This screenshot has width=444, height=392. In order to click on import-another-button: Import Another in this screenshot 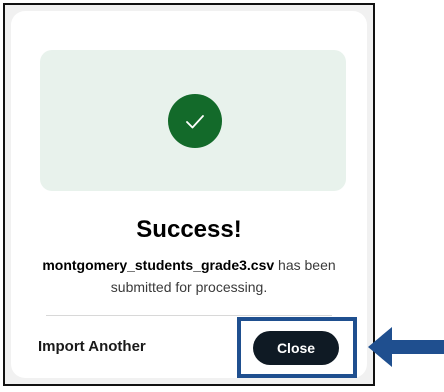, I will do `click(92, 346)`.